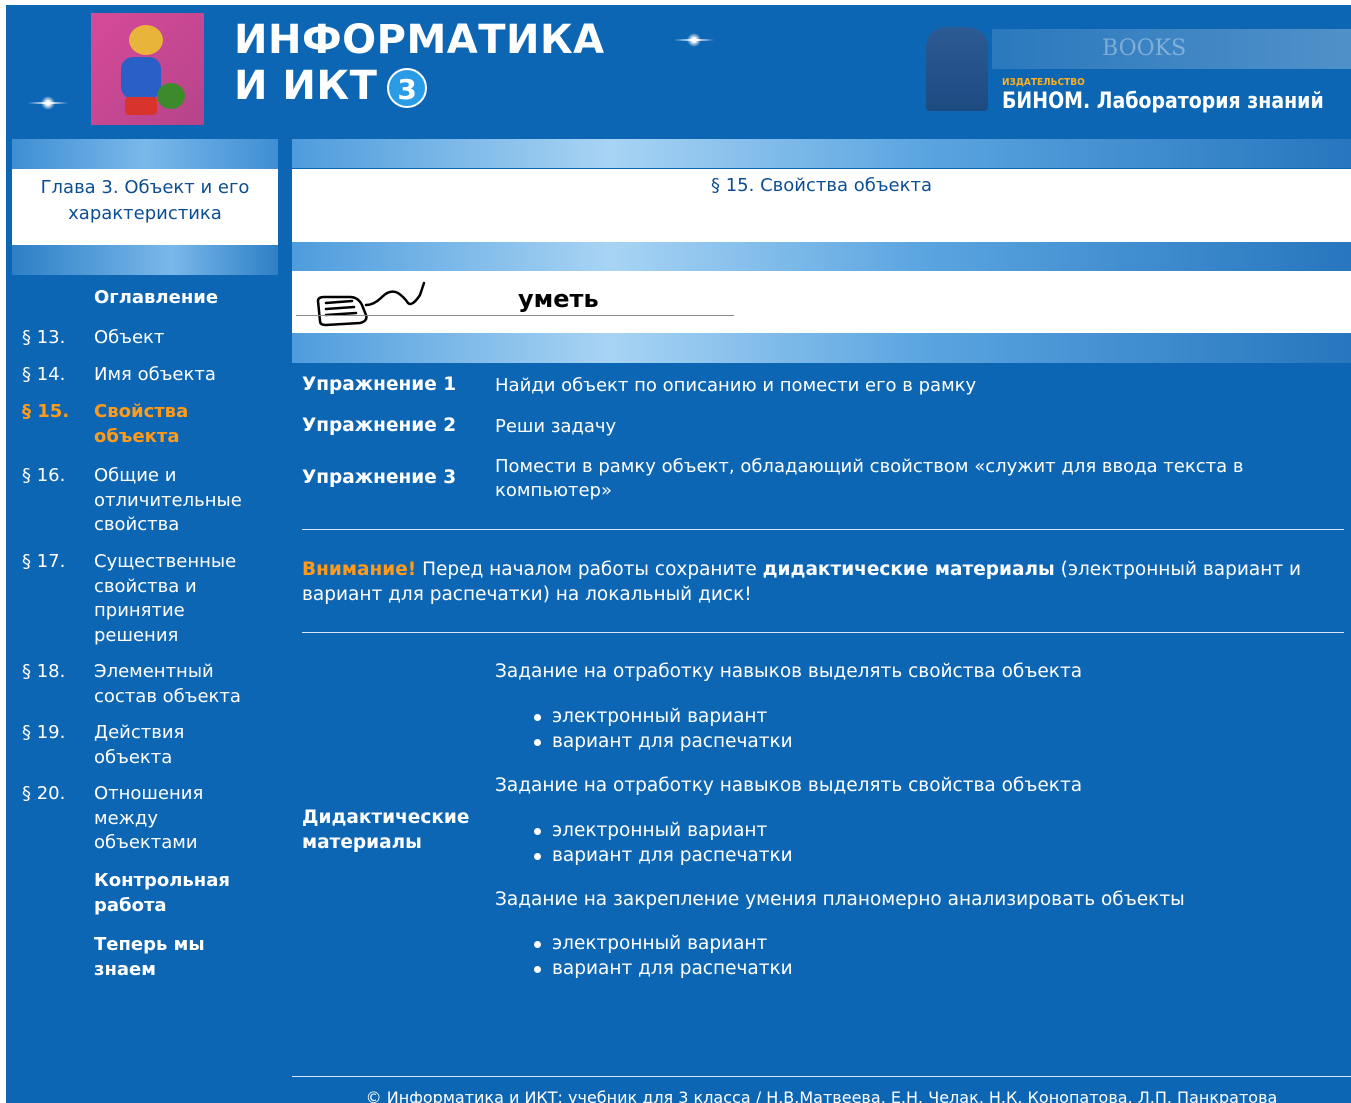 The height and width of the screenshot is (1103, 1351). I want to click on footer-divider, so click(821, 1076).